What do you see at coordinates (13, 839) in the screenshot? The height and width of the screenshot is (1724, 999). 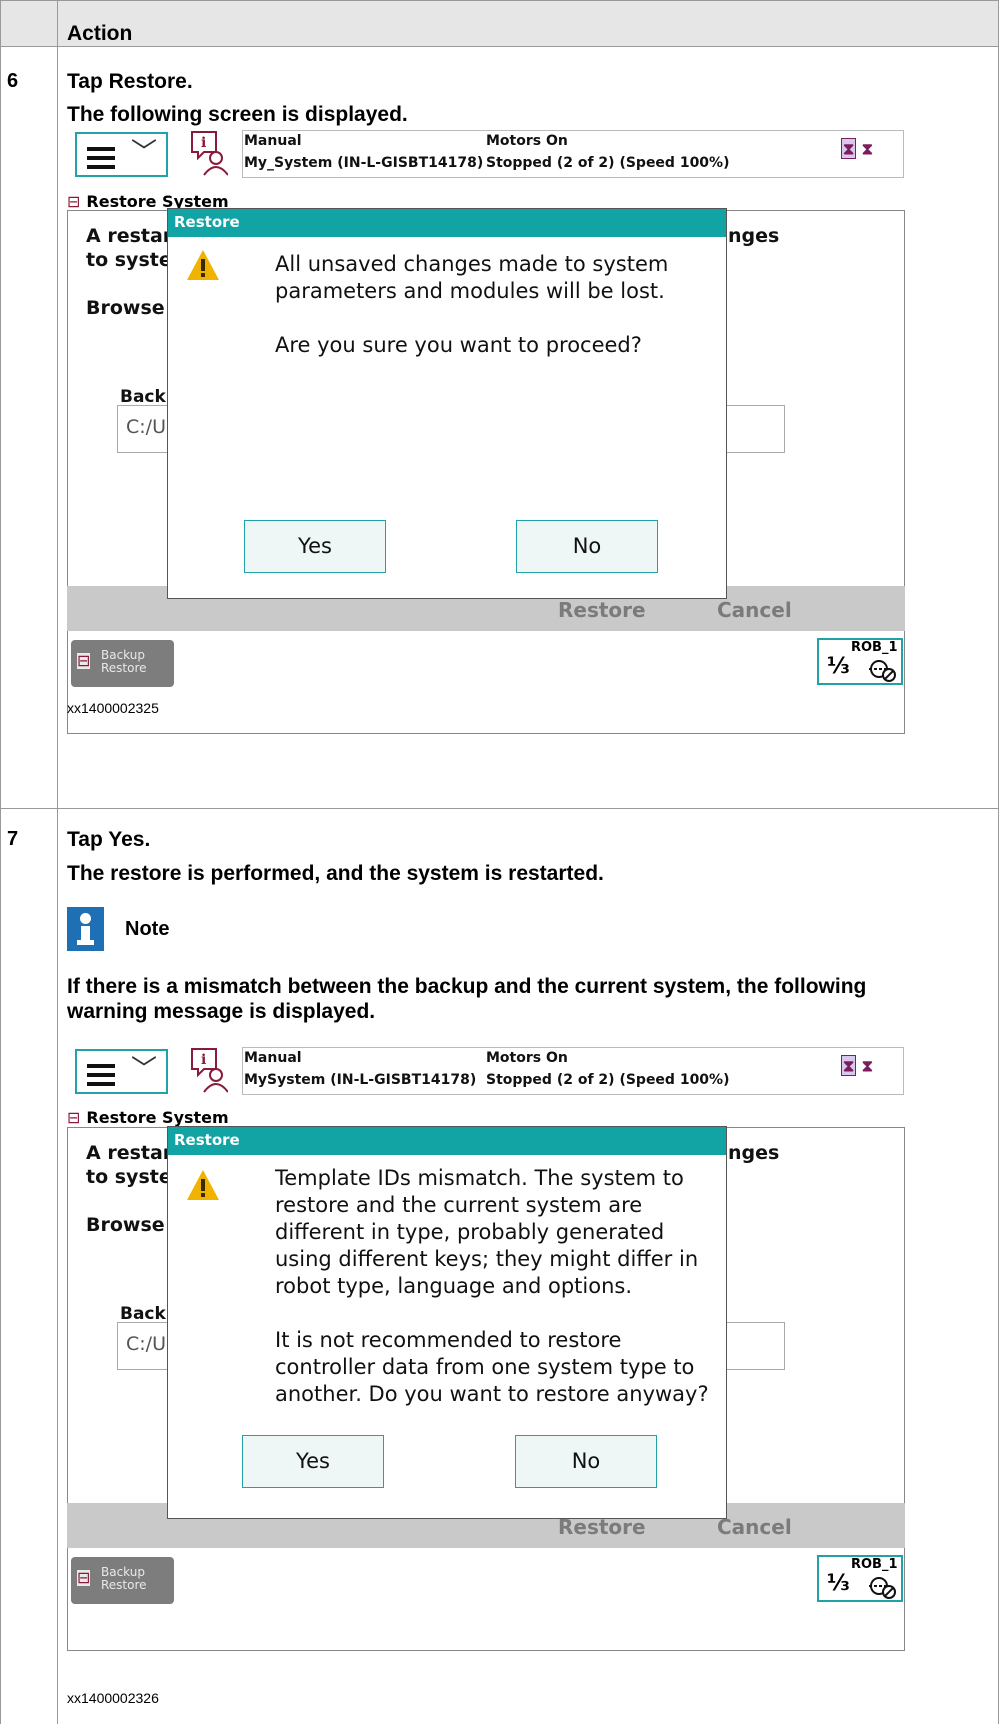 I see `step-7-number: 7` at bounding box center [13, 839].